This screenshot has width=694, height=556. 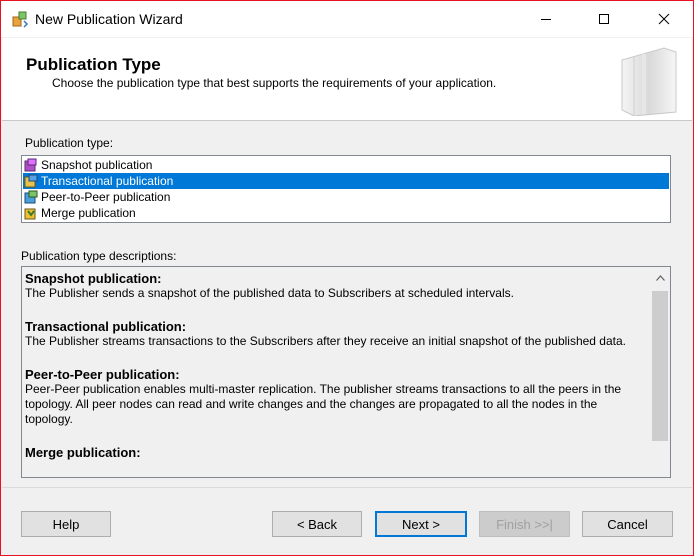 I want to click on maximize-button, so click(x=604, y=19).